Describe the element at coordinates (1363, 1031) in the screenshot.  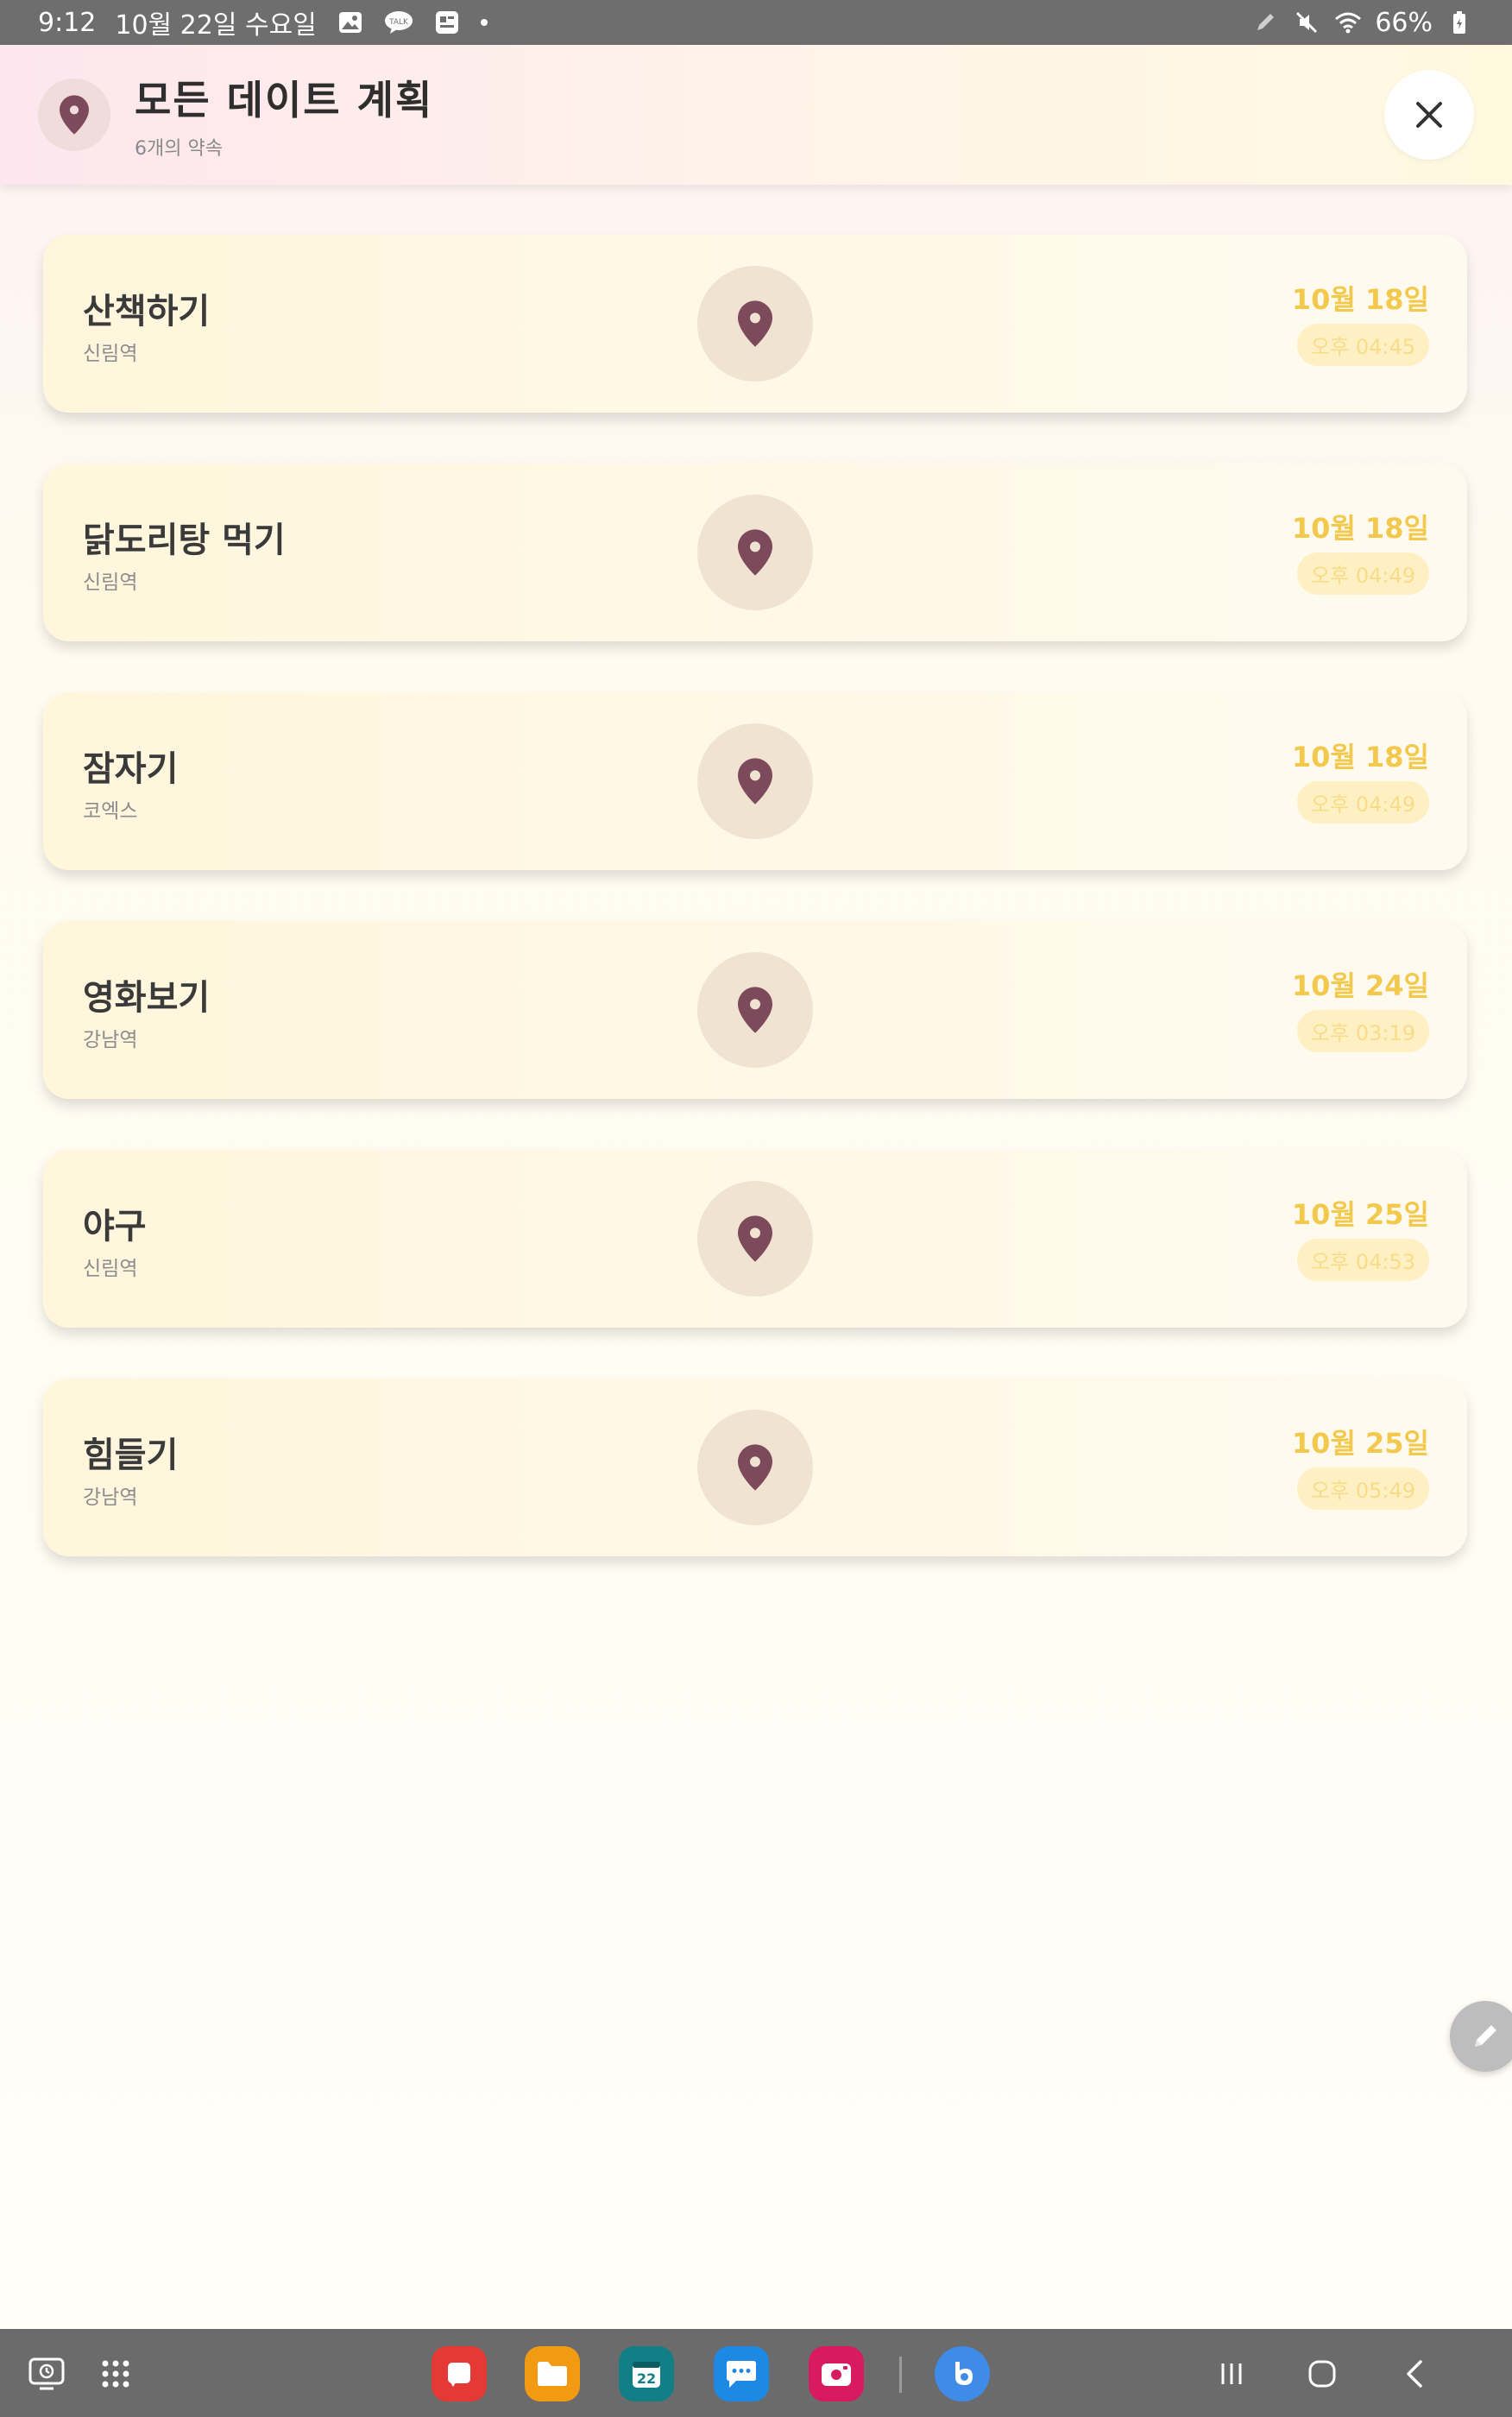
I see `plan-time: 오후 03:19` at that location.